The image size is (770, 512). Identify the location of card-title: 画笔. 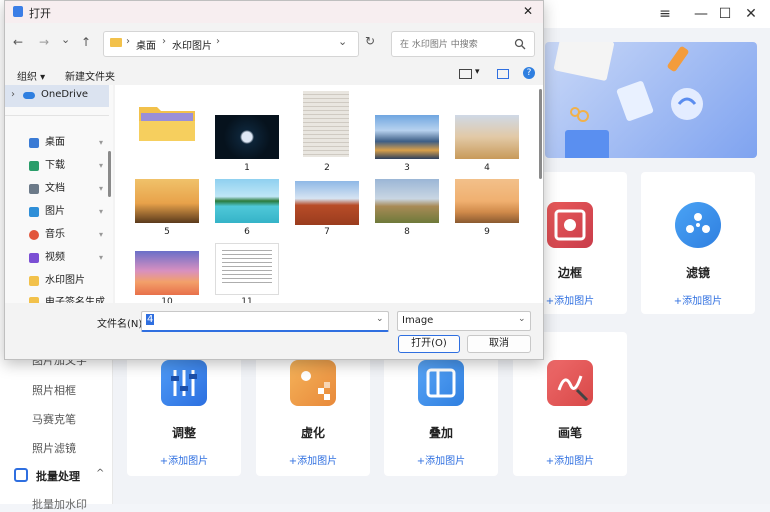
(569, 433).